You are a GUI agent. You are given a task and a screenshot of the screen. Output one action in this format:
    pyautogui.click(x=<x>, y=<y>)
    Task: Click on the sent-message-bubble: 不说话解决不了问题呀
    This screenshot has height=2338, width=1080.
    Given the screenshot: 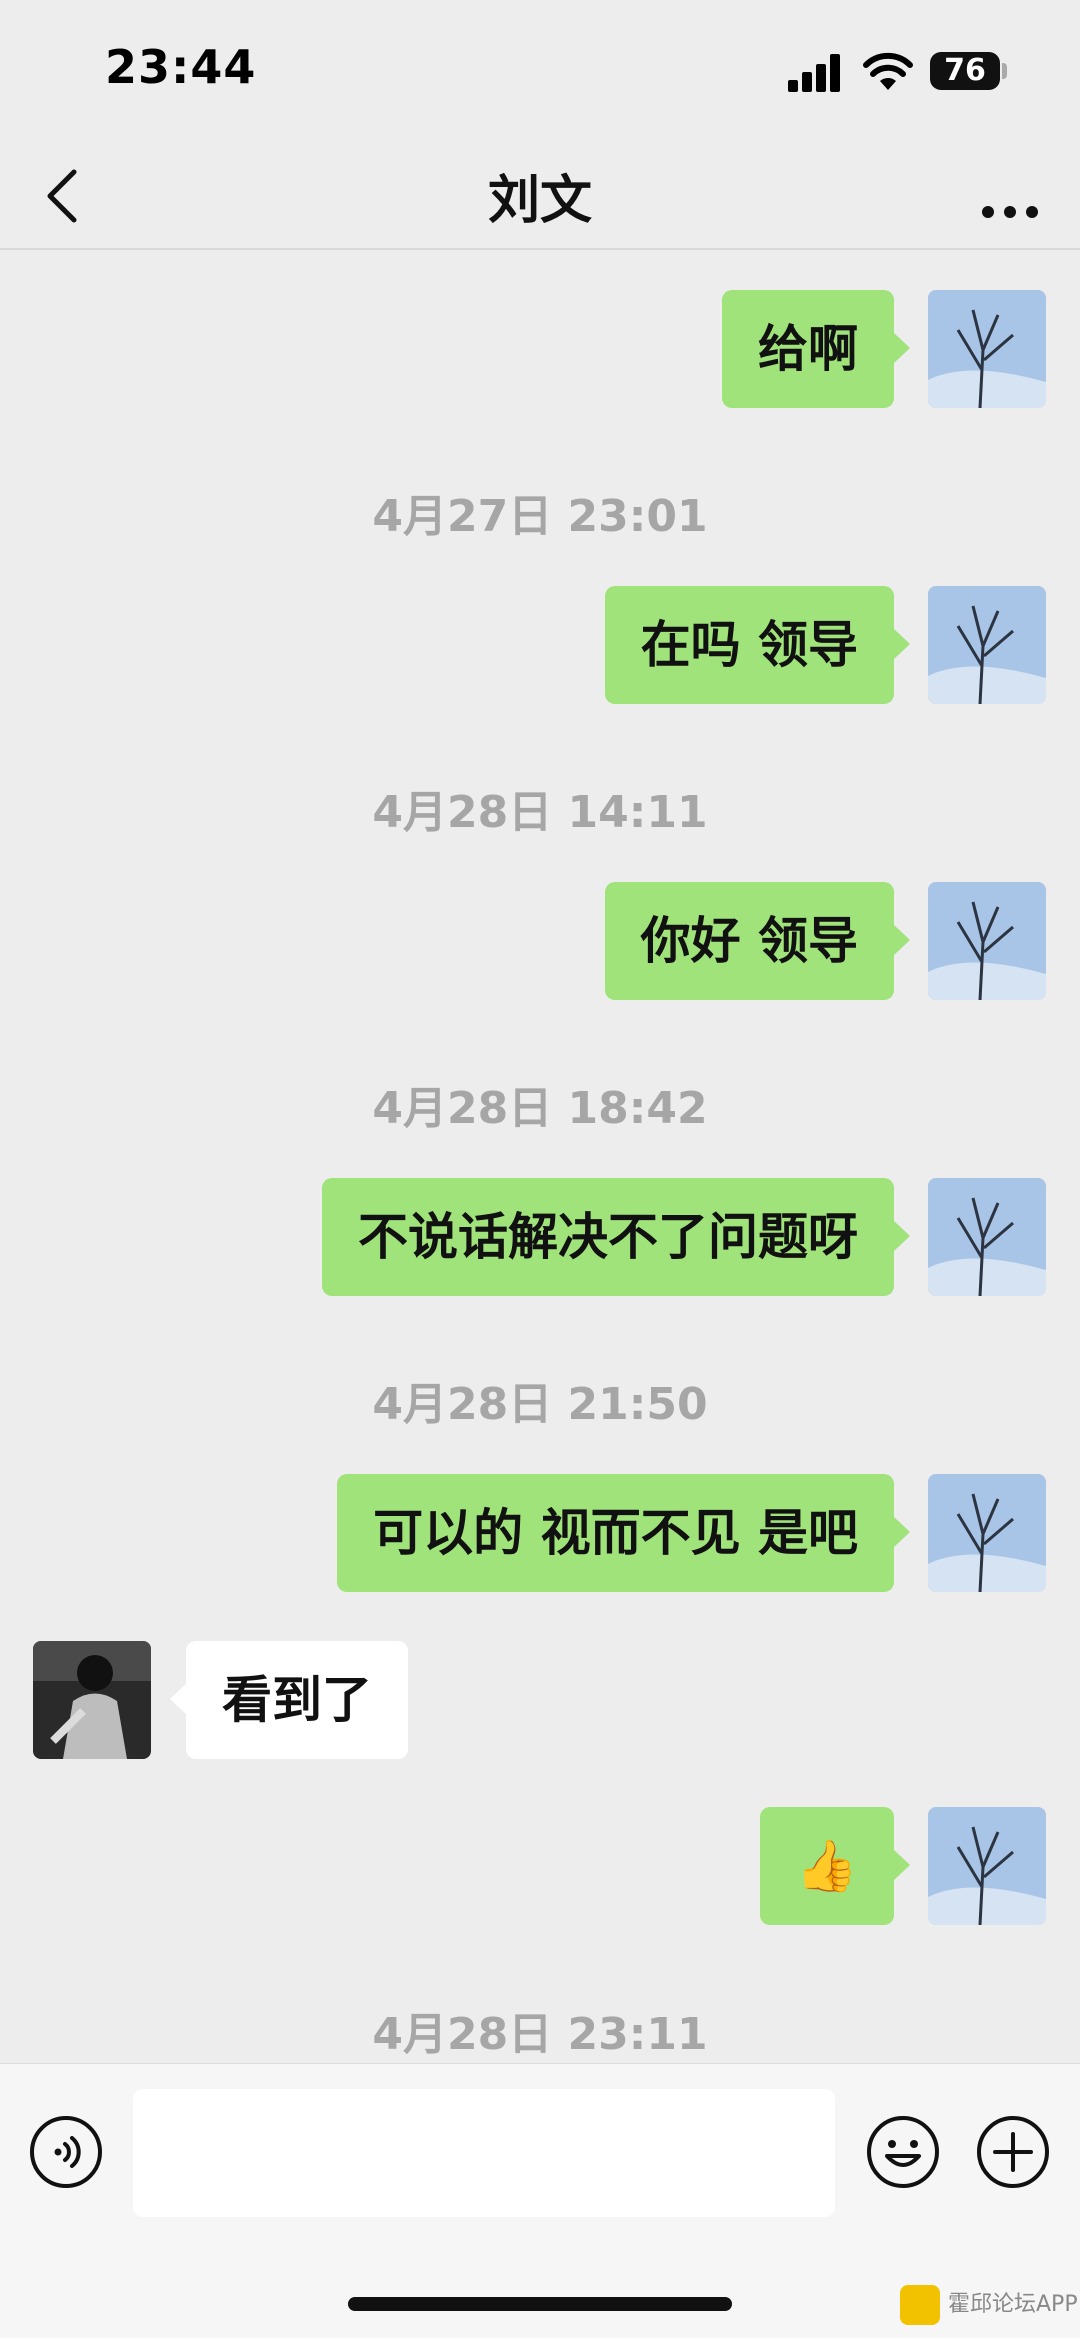 What is the action you would take?
    pyautogui.click(x=616, y=1237)
    